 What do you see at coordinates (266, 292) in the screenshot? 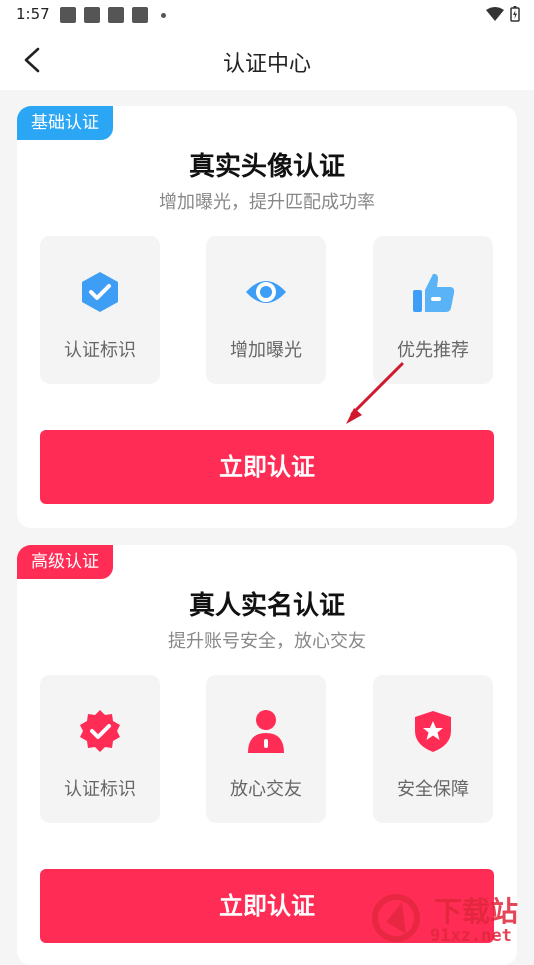
I see `eye-icon` at bounding box center [266, 292].